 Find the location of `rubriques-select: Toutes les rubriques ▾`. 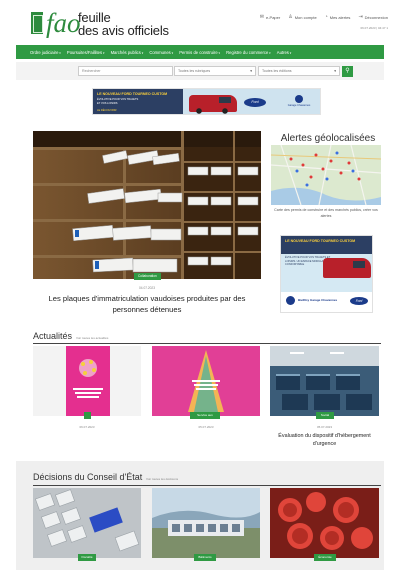

rubriques-select: Toutes les rubriques ▾ is located at coordinates (215, 71).